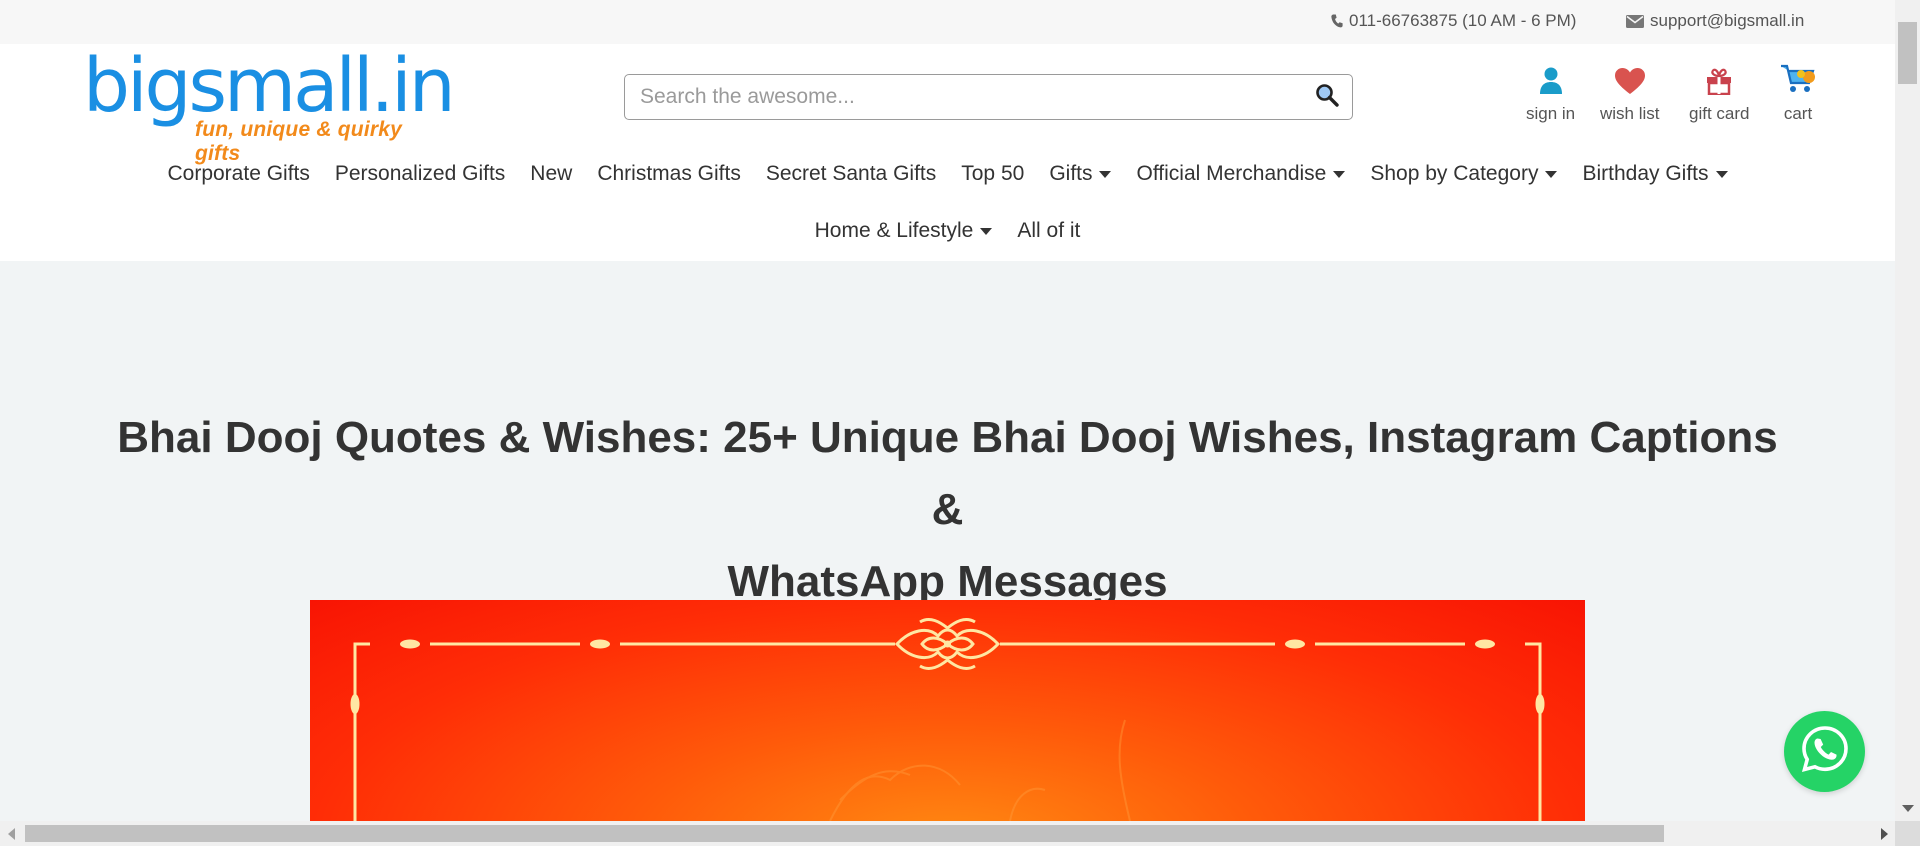 The image size is (1920, 846). I want to click on horizontal-scrollbar, so click(960, 833).